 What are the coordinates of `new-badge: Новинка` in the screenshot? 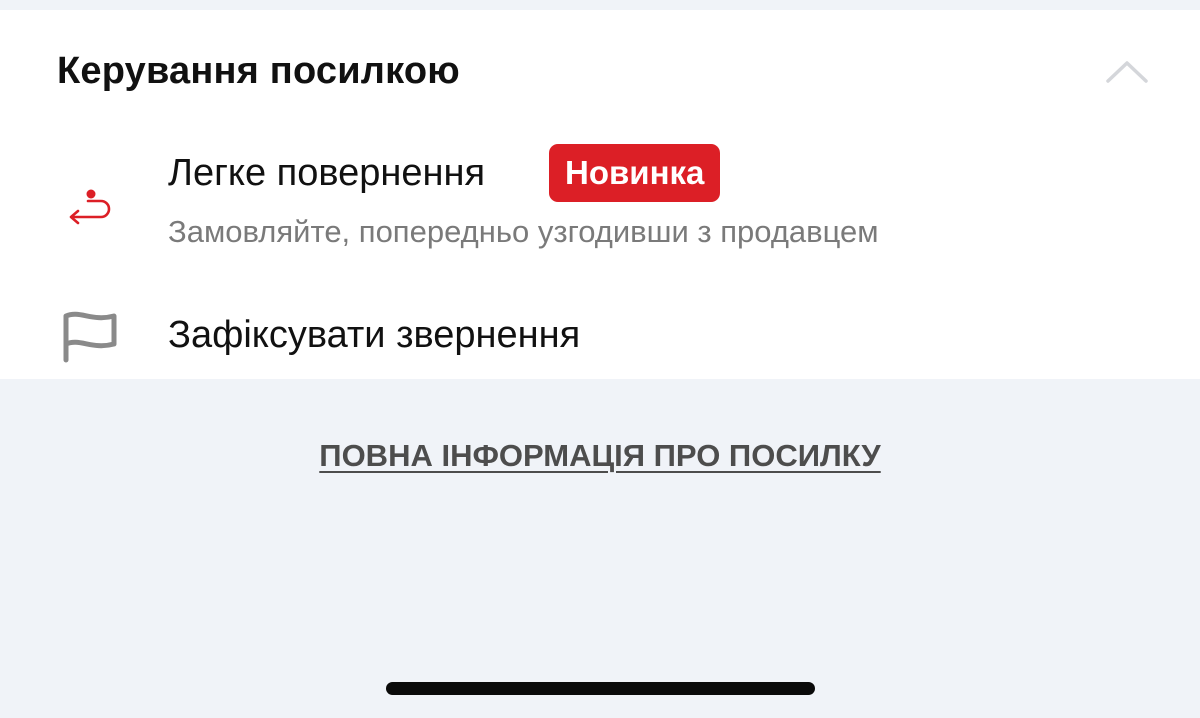 It's located at (635, 173).